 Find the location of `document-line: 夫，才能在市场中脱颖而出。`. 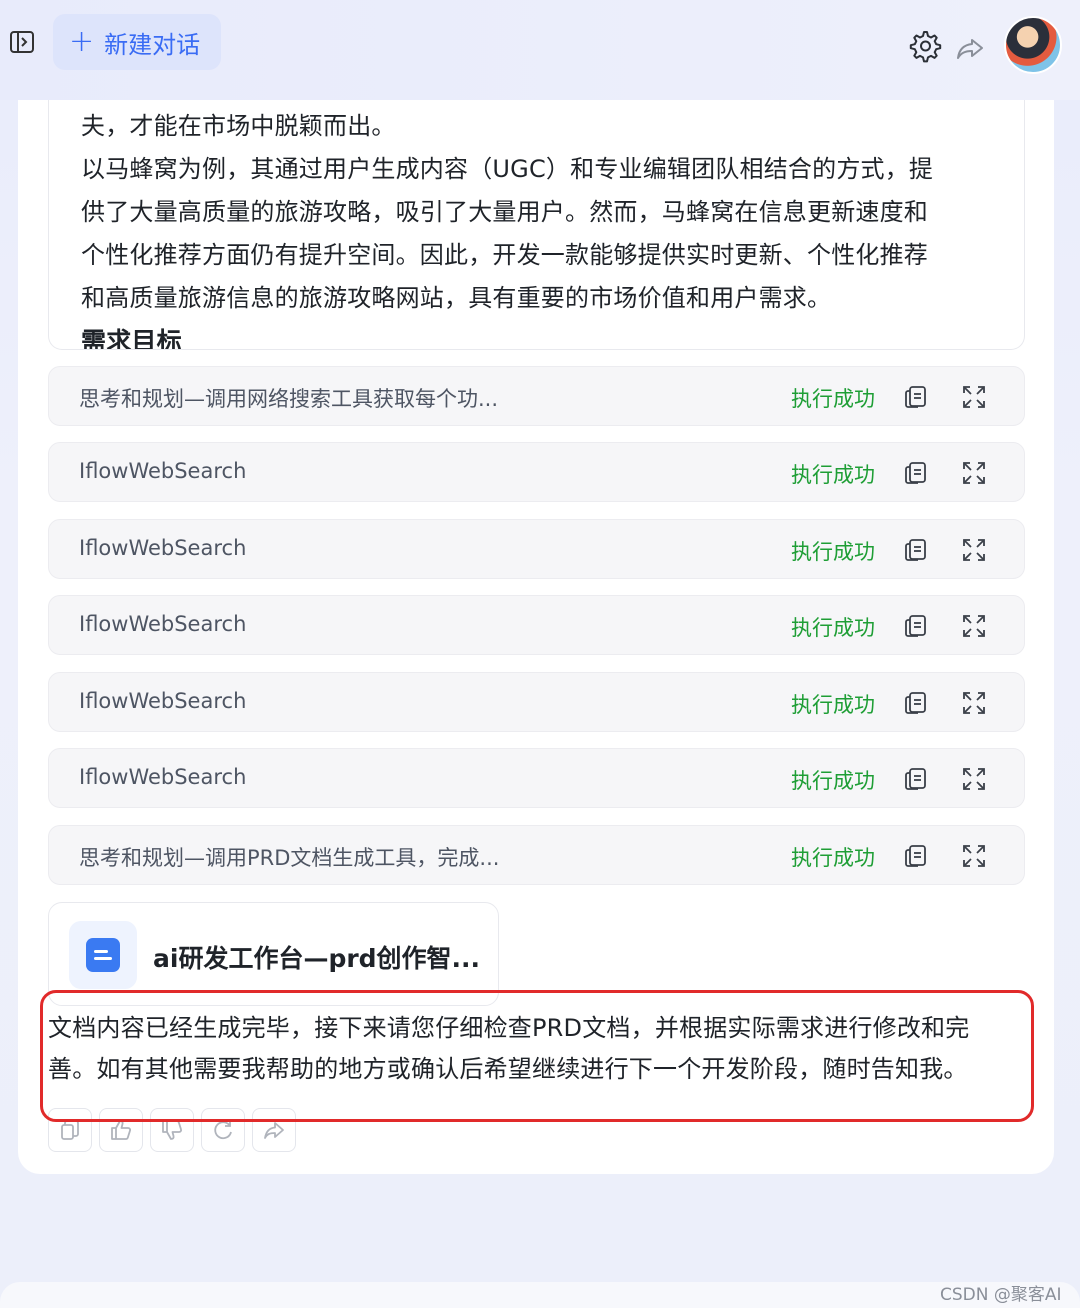

document-line: 夫，才能在市场中脱颖而出。 is located at coordinates (238, 126).